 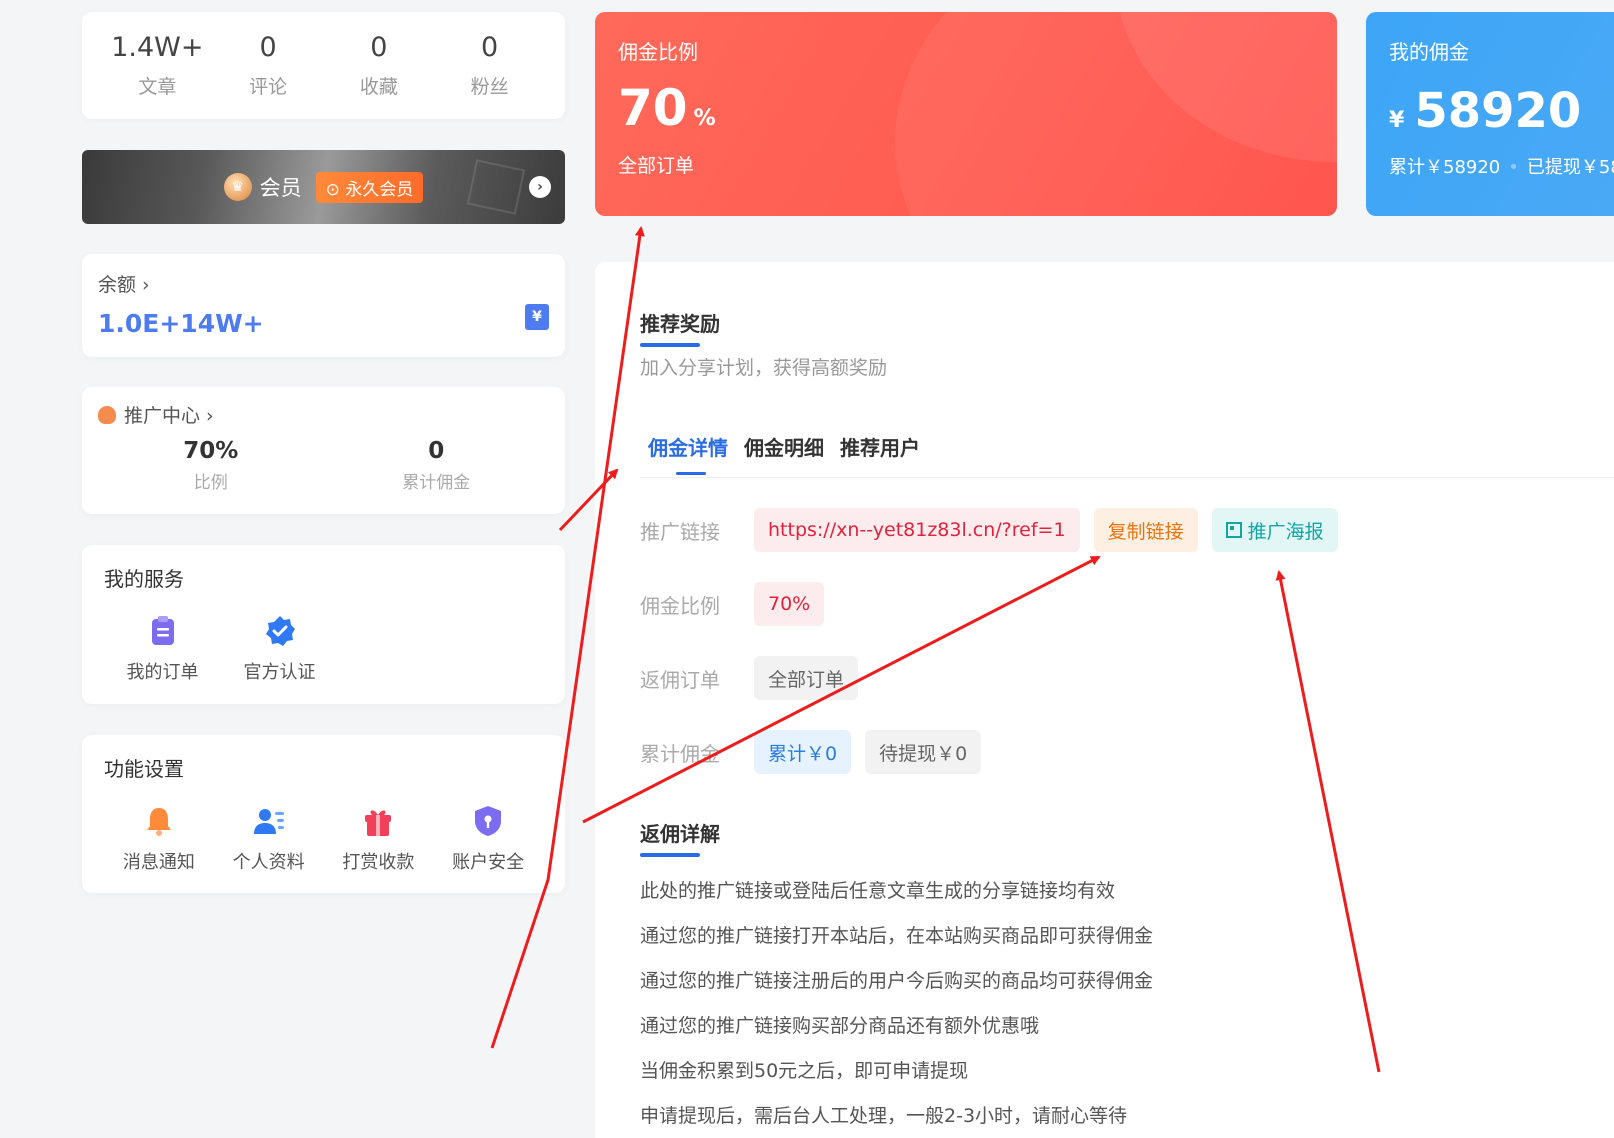 I want to click on tab-referred-users: 推荐用户, so click(x=880, y=446).